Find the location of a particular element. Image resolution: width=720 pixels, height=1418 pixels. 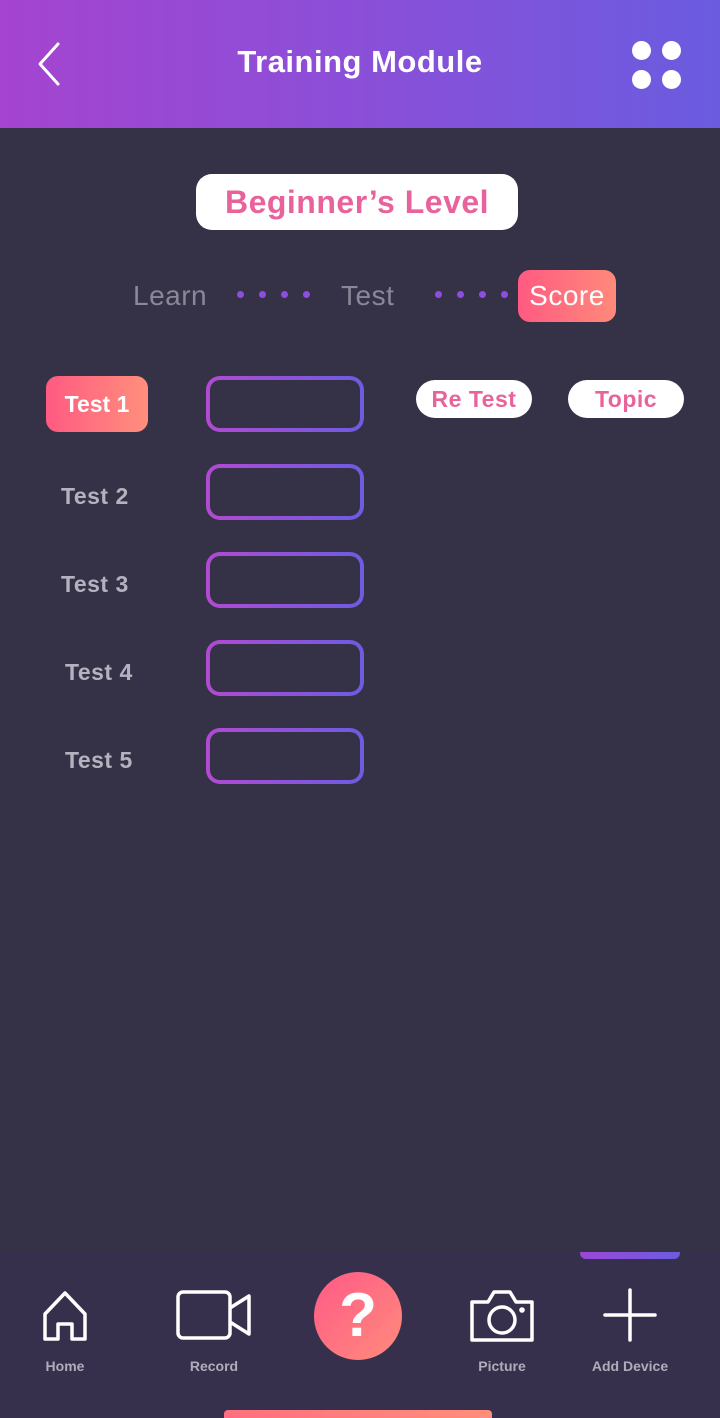

page-title: Training Module is located at coordinates (360, 61).